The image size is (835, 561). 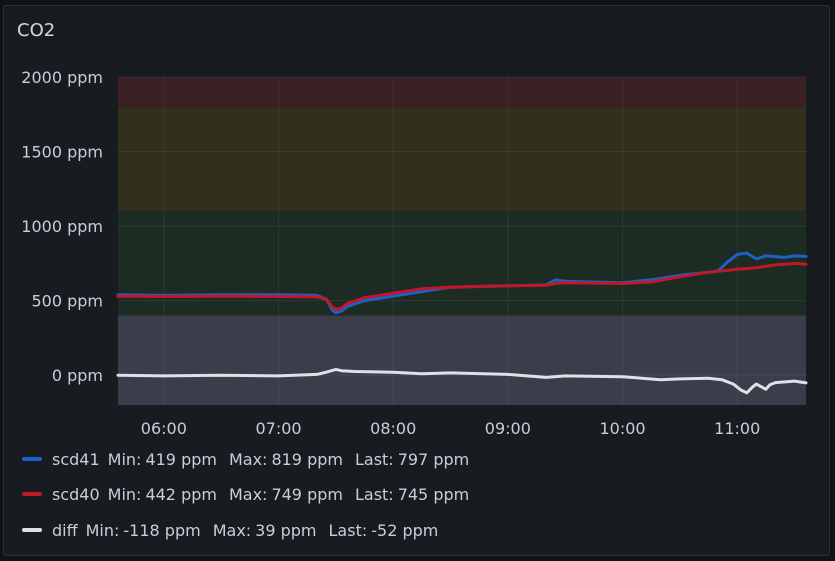 What do you see at coordinates (450, 428) in the screenshot?
I see `x-axis: 06:00 07:00 08:00 09:00 10:00 11:00` at bounding box center [450, 428].